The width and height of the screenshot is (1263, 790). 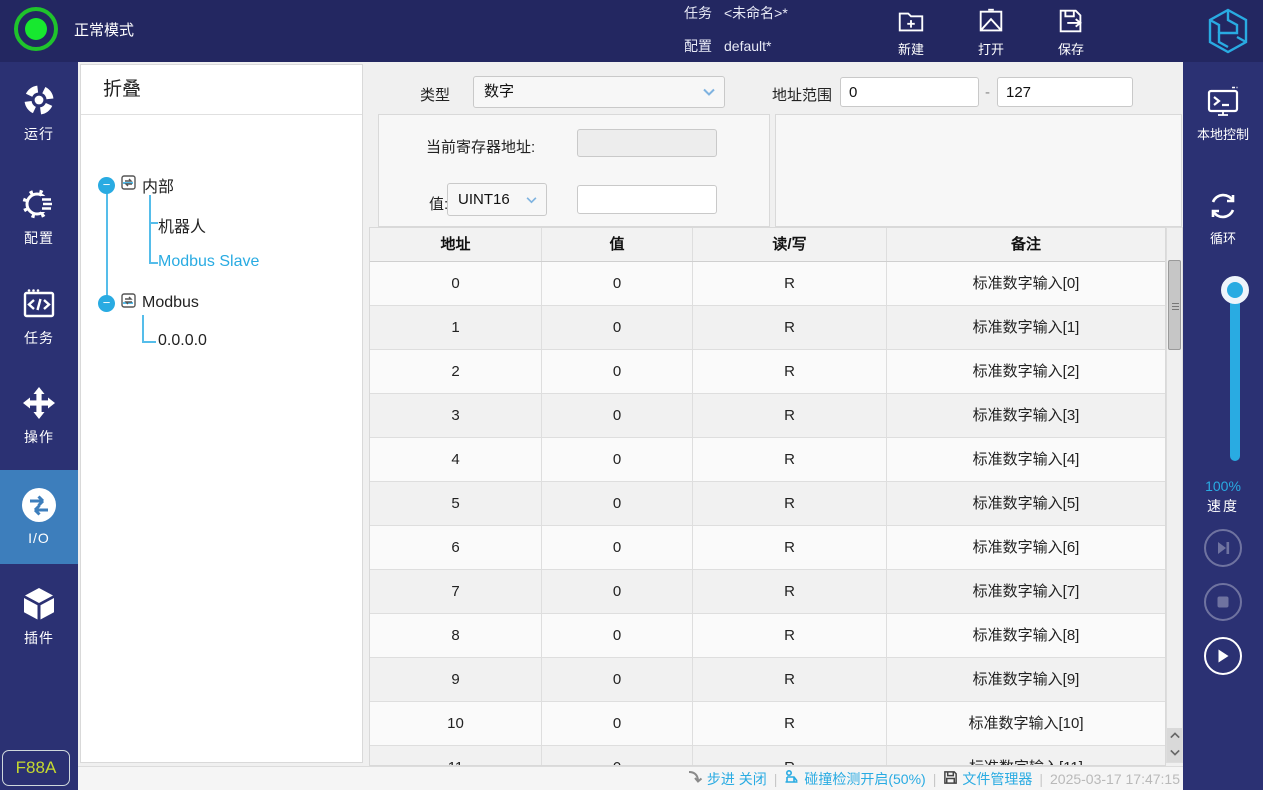 What do you see at coordinates (909, 92) in the screenshot?
I see `range-from-input` at bounding box center [909, 92].